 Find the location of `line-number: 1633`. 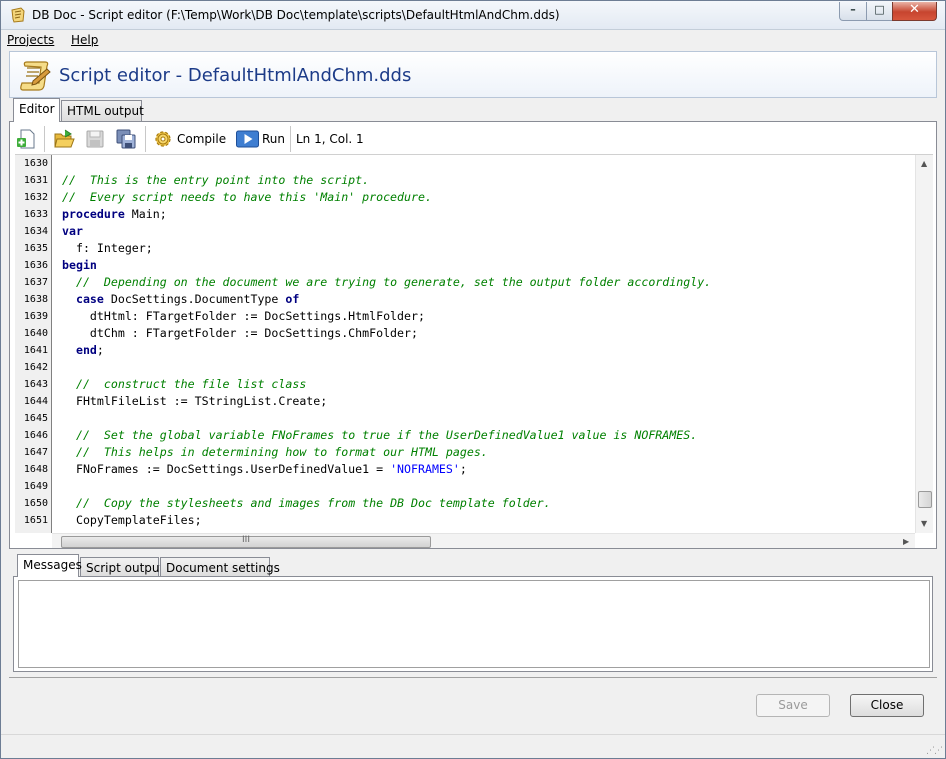

line-number: 1633 is located at coordinates (35, 214).